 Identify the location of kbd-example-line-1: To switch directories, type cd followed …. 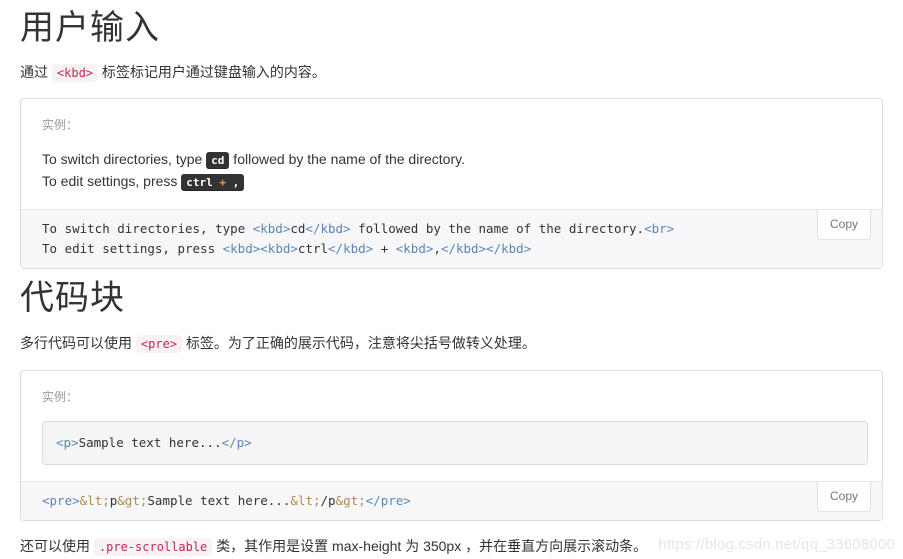
(455, 160).